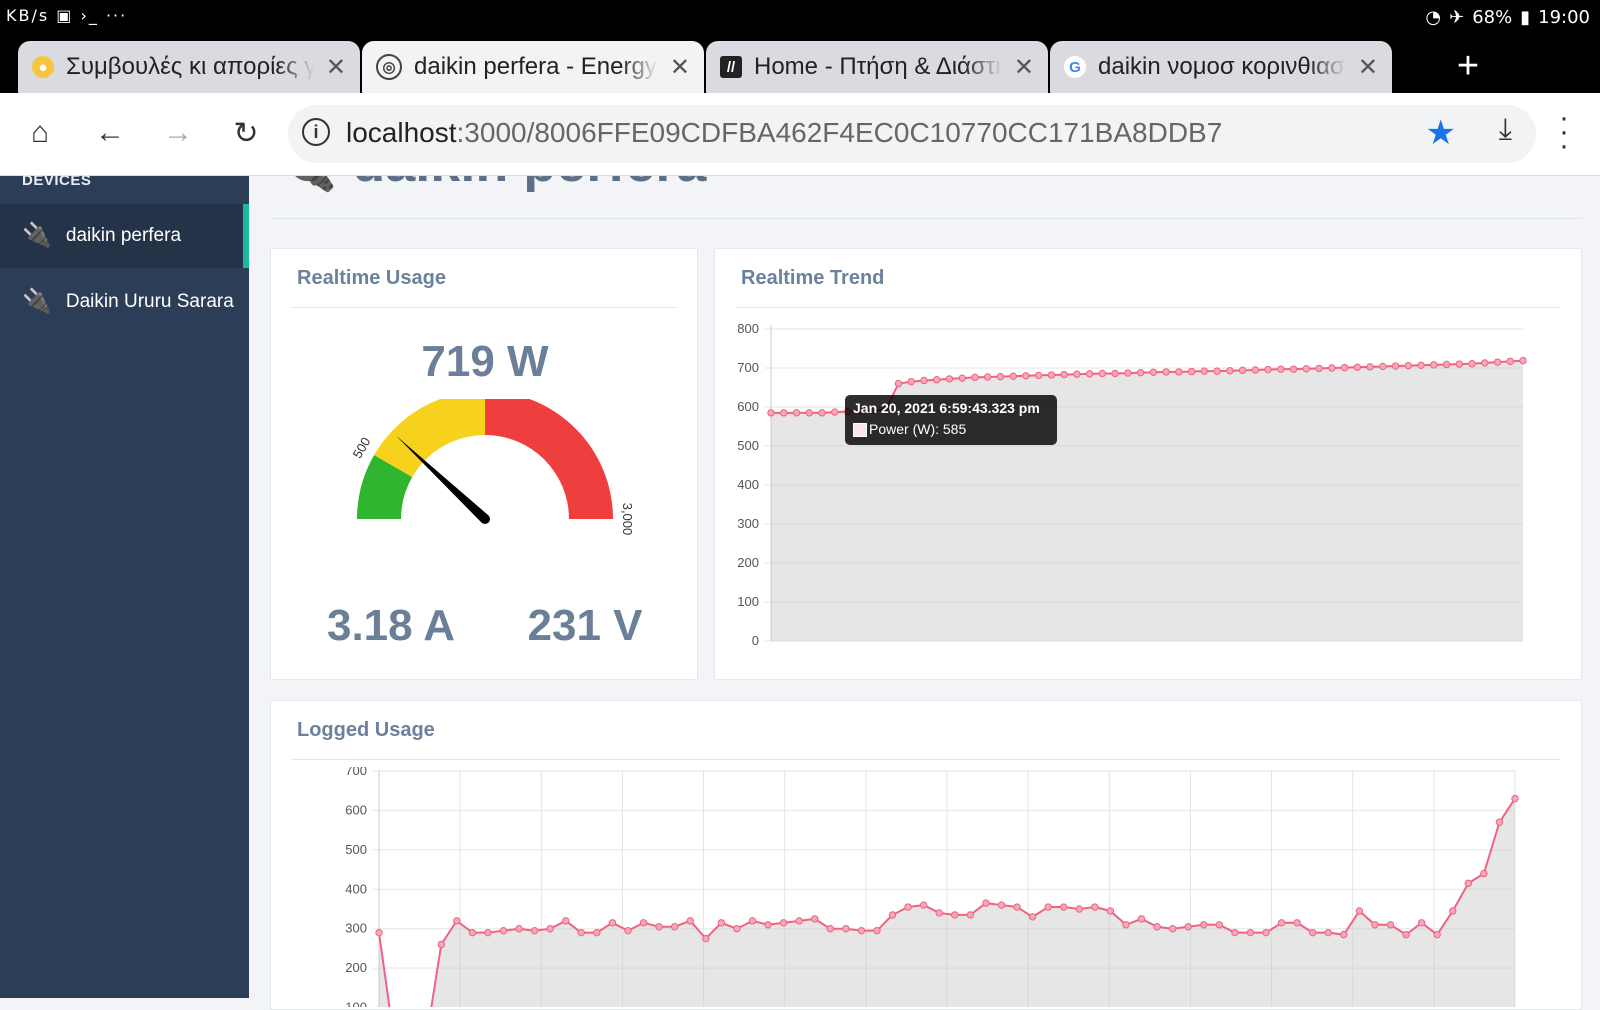 This screenshot has height=1010, width=1600. Describe the element at coordinates (1505, 130) in the screenshot. I see `download-icon: ⤓` at that location.